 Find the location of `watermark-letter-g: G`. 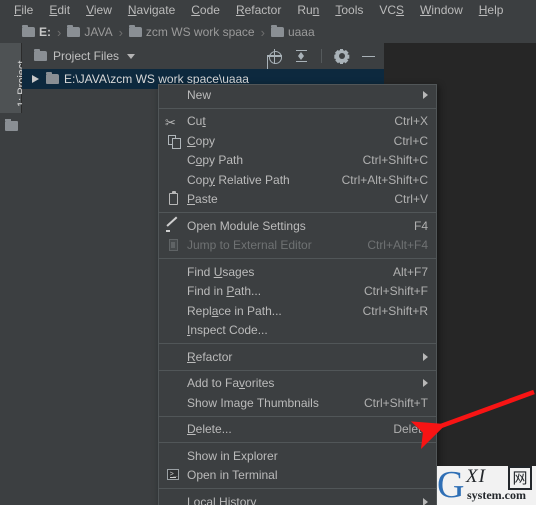

watermark-letter-g: G is located at coordinates (451, 484).